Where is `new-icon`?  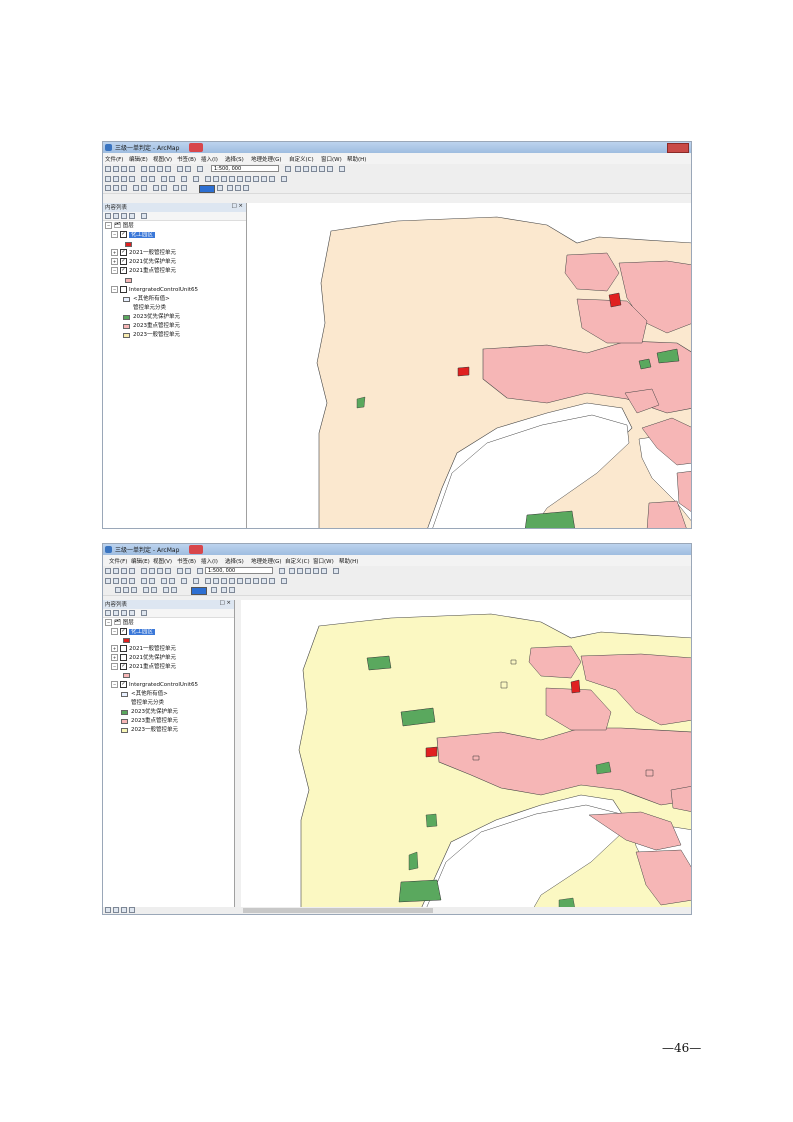 new-icon is located at coordinates (108, 169).